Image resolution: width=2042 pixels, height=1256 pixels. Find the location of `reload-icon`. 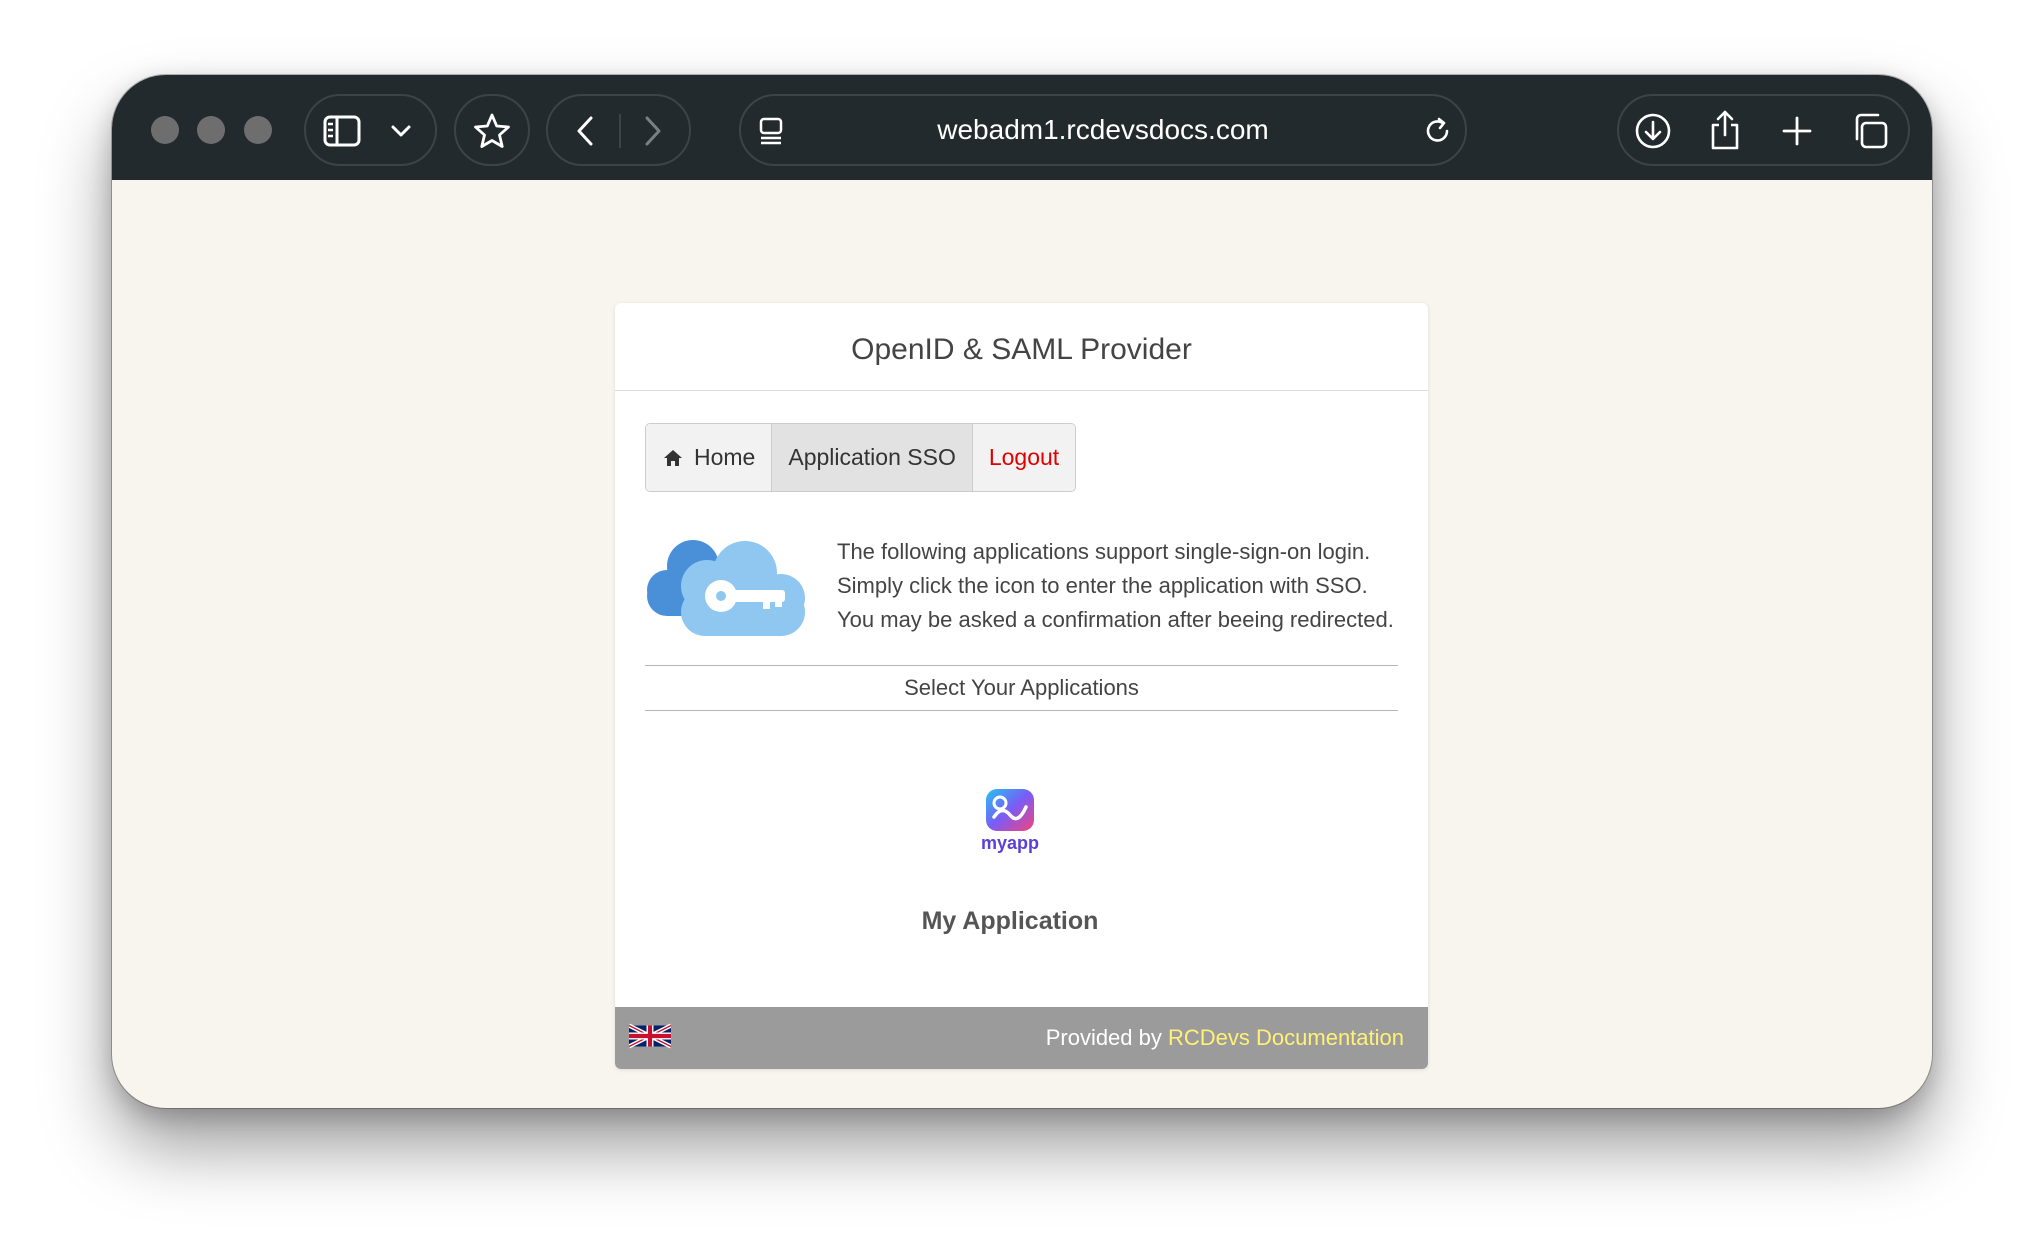

reload-icon is located at coordinates (1438, 131).